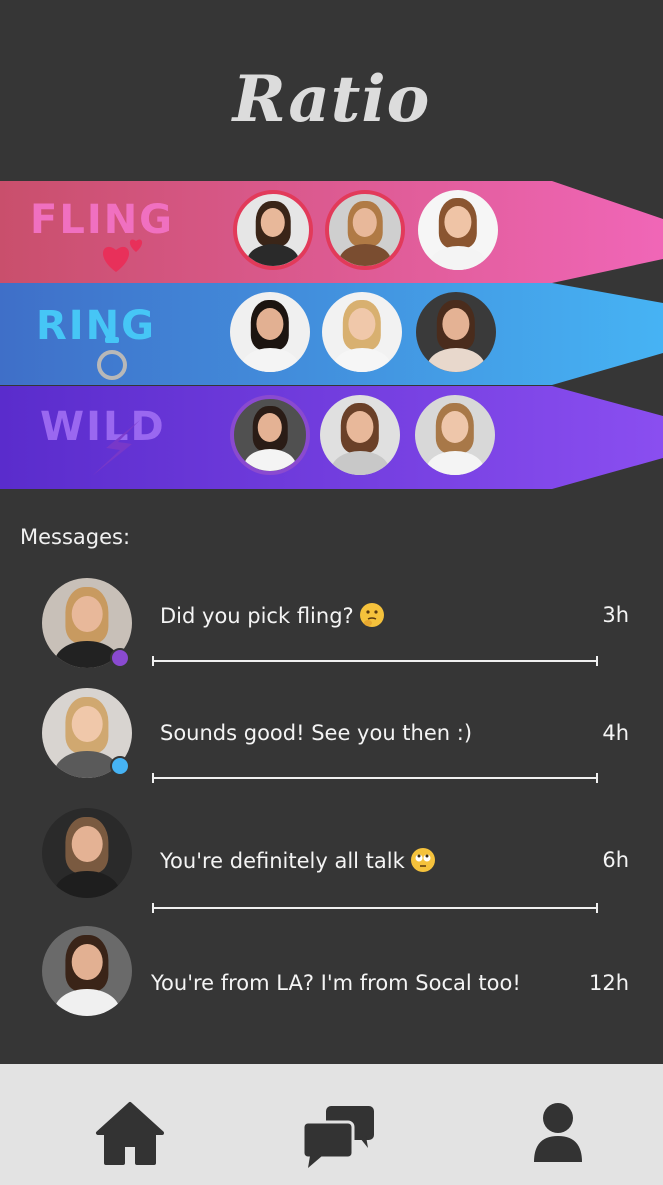 The height and width of the screenshot is (1185, 663). I want to click on message-preview: Did you pick fling?, so click(272, 615).